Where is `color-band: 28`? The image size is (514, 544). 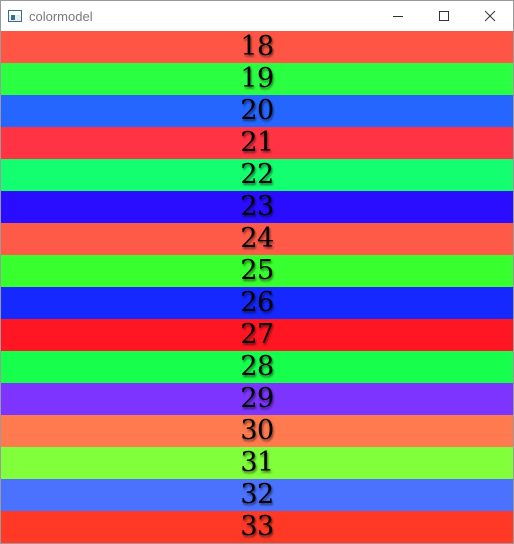 color-band: 28 is located at coordinates (257, 367).